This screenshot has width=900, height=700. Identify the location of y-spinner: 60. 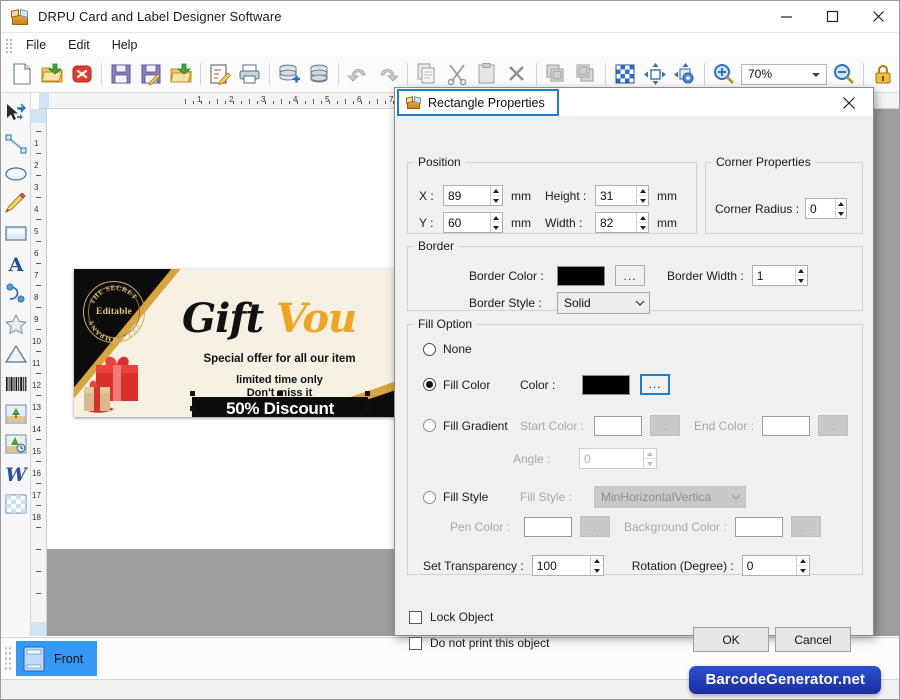
(473, 222).